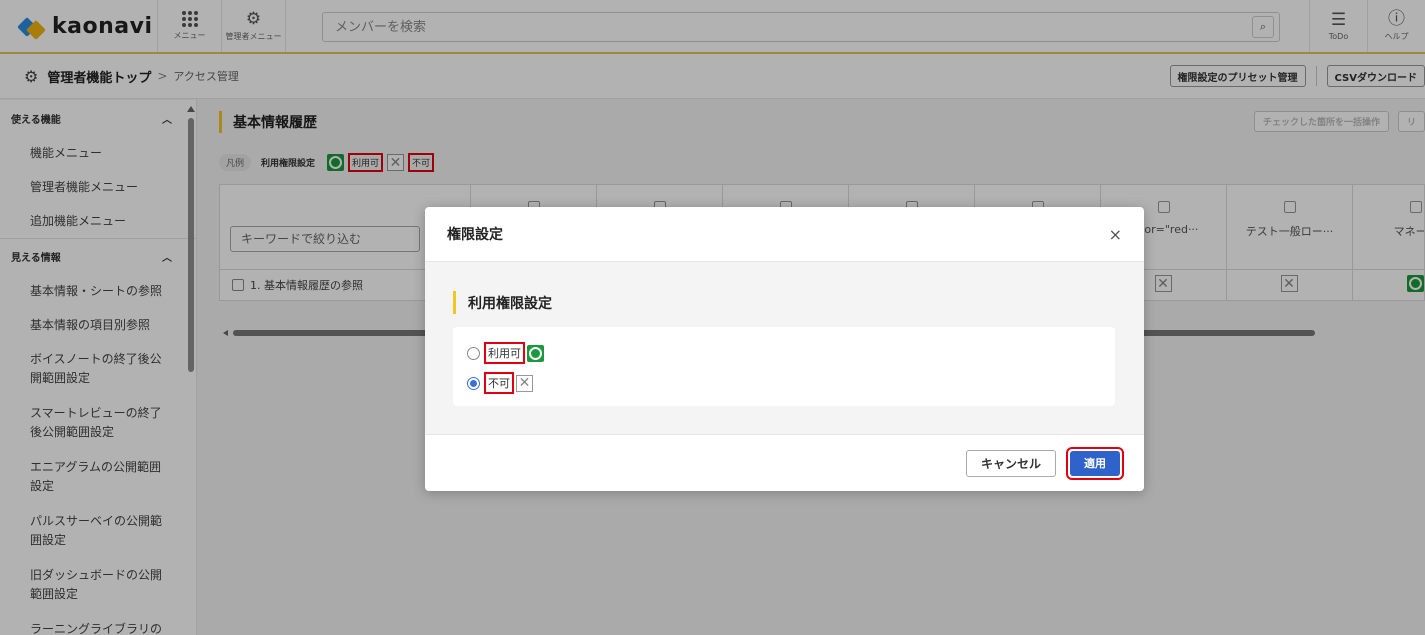 The height and width of the screenshot is (635, 1425). Describe the element at coordinates (473, 353) in the screenshot. I see `radio-allowed` at that location.